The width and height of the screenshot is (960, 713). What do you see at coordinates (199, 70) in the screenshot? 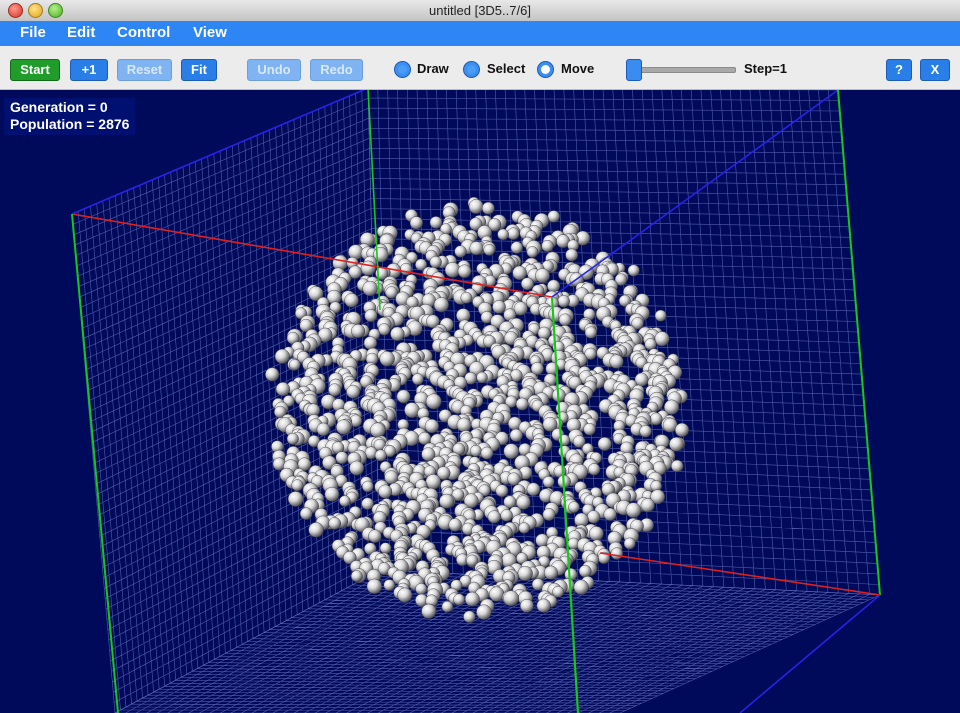
I see `fit-button: Fit` at bounding box center [199, 70].